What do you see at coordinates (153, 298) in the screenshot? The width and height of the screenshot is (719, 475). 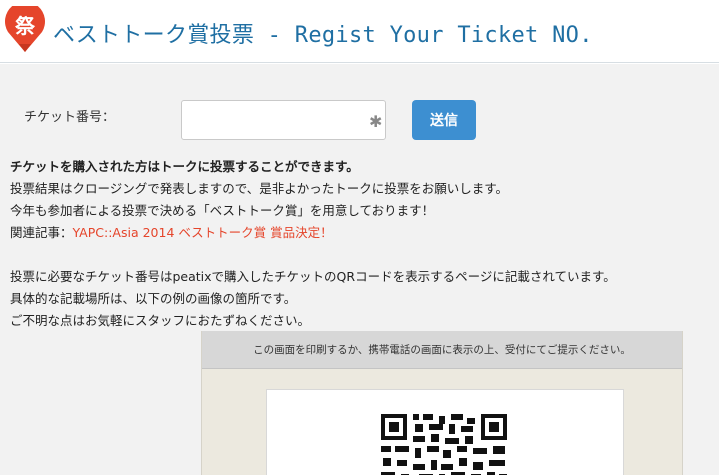 I see `help-line: 具体的な記載場所は、以下の例の画像の箇所です。` at bounding box center [153, 298].